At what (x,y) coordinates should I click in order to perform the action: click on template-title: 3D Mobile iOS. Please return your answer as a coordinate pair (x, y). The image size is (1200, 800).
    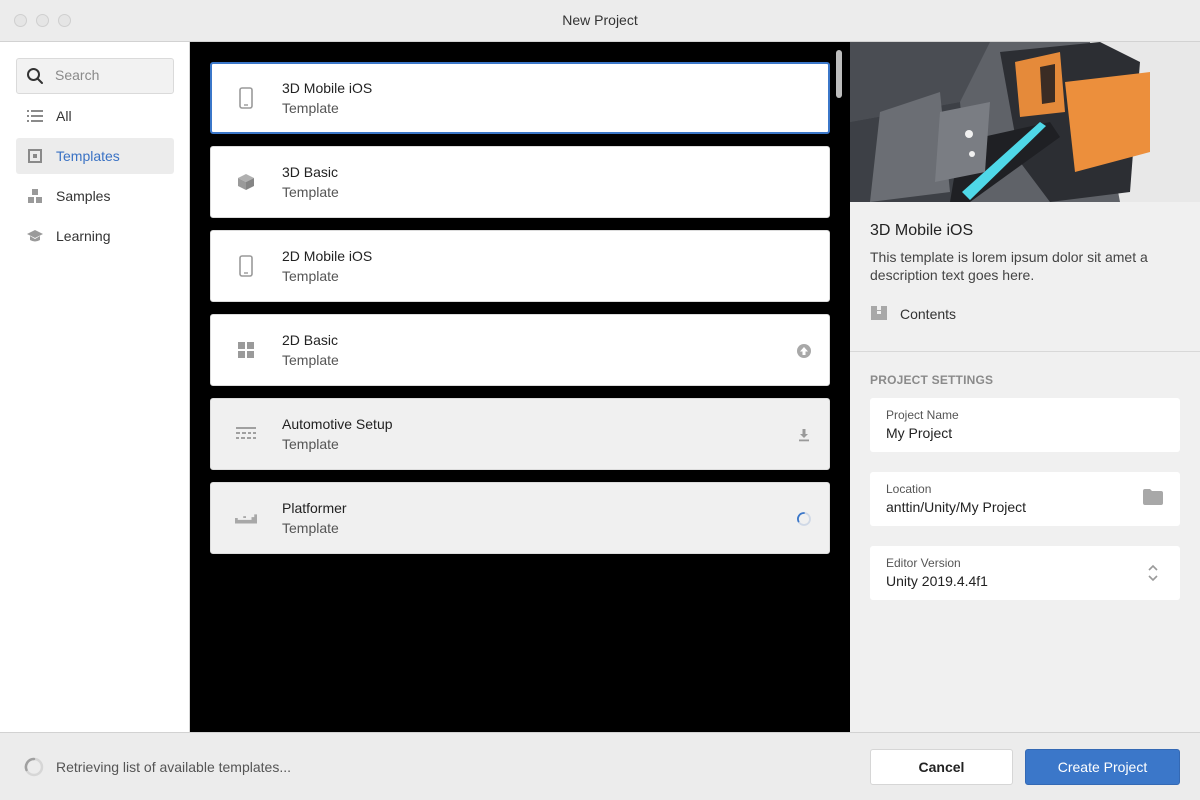
    Looking at the image, I should click on (327, 88).